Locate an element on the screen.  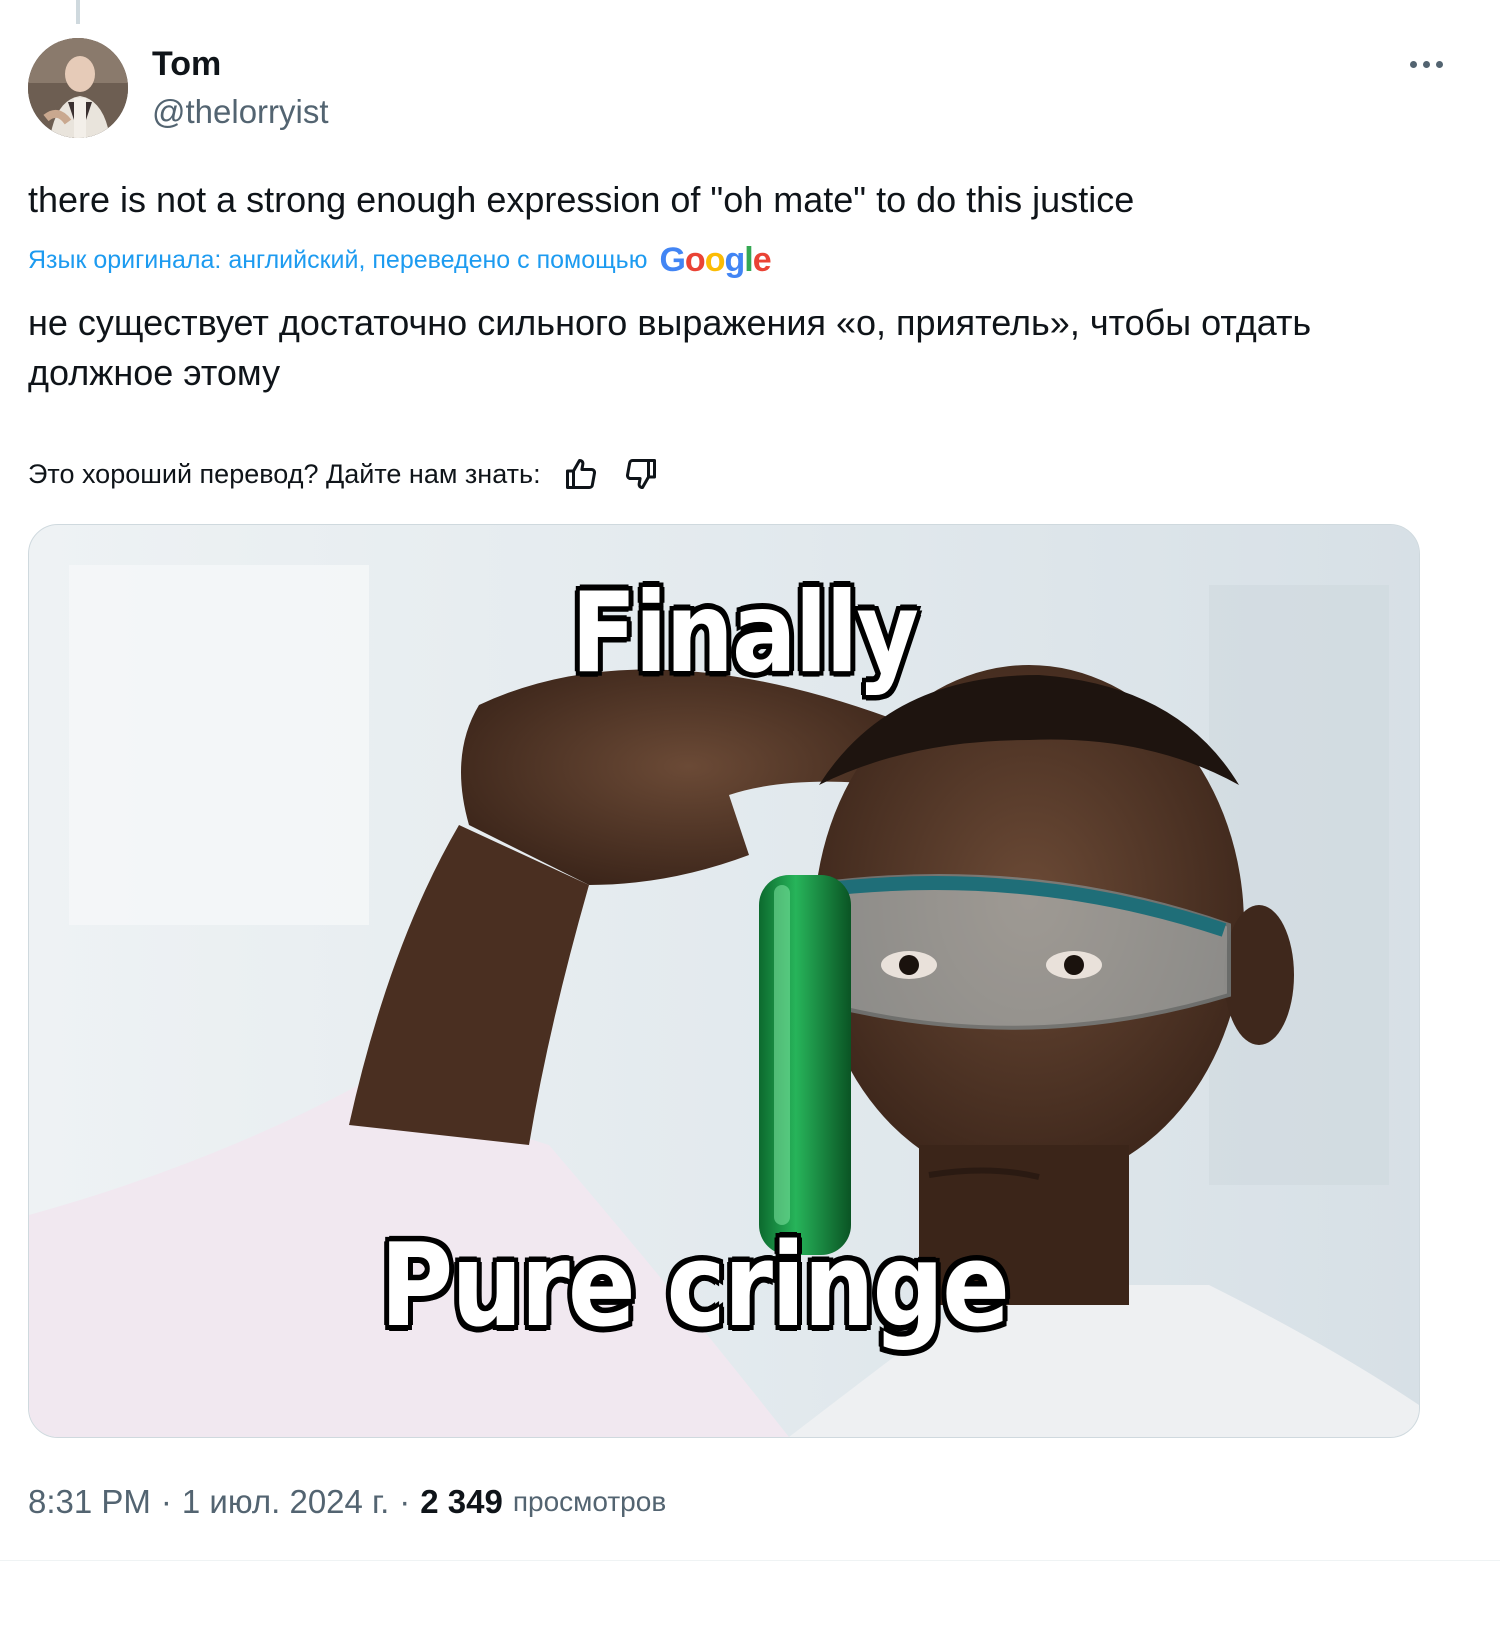
avatar-image is located at coordinates (78, 88).